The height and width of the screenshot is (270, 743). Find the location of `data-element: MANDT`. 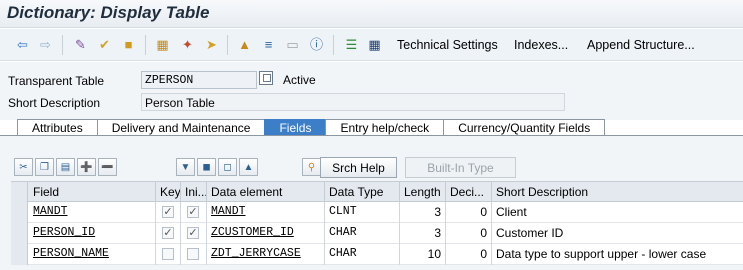

data-element: MANDT is located at coordinates (266, 212).